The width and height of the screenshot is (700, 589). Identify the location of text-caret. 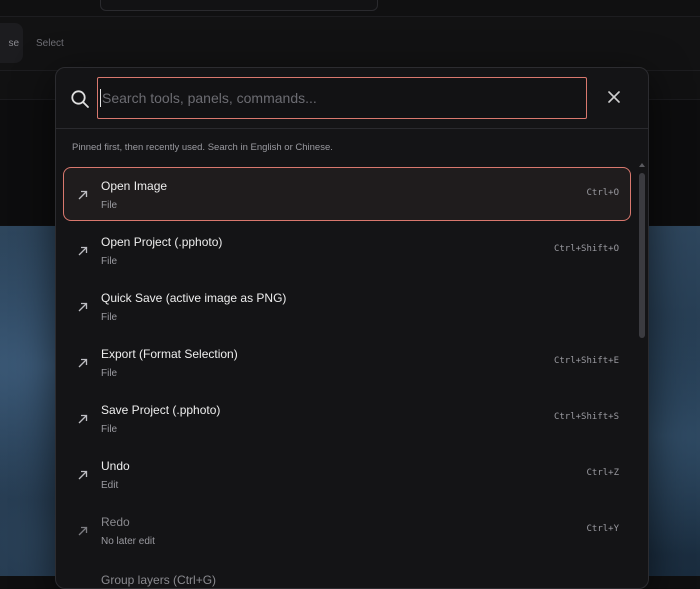
(100, 98).